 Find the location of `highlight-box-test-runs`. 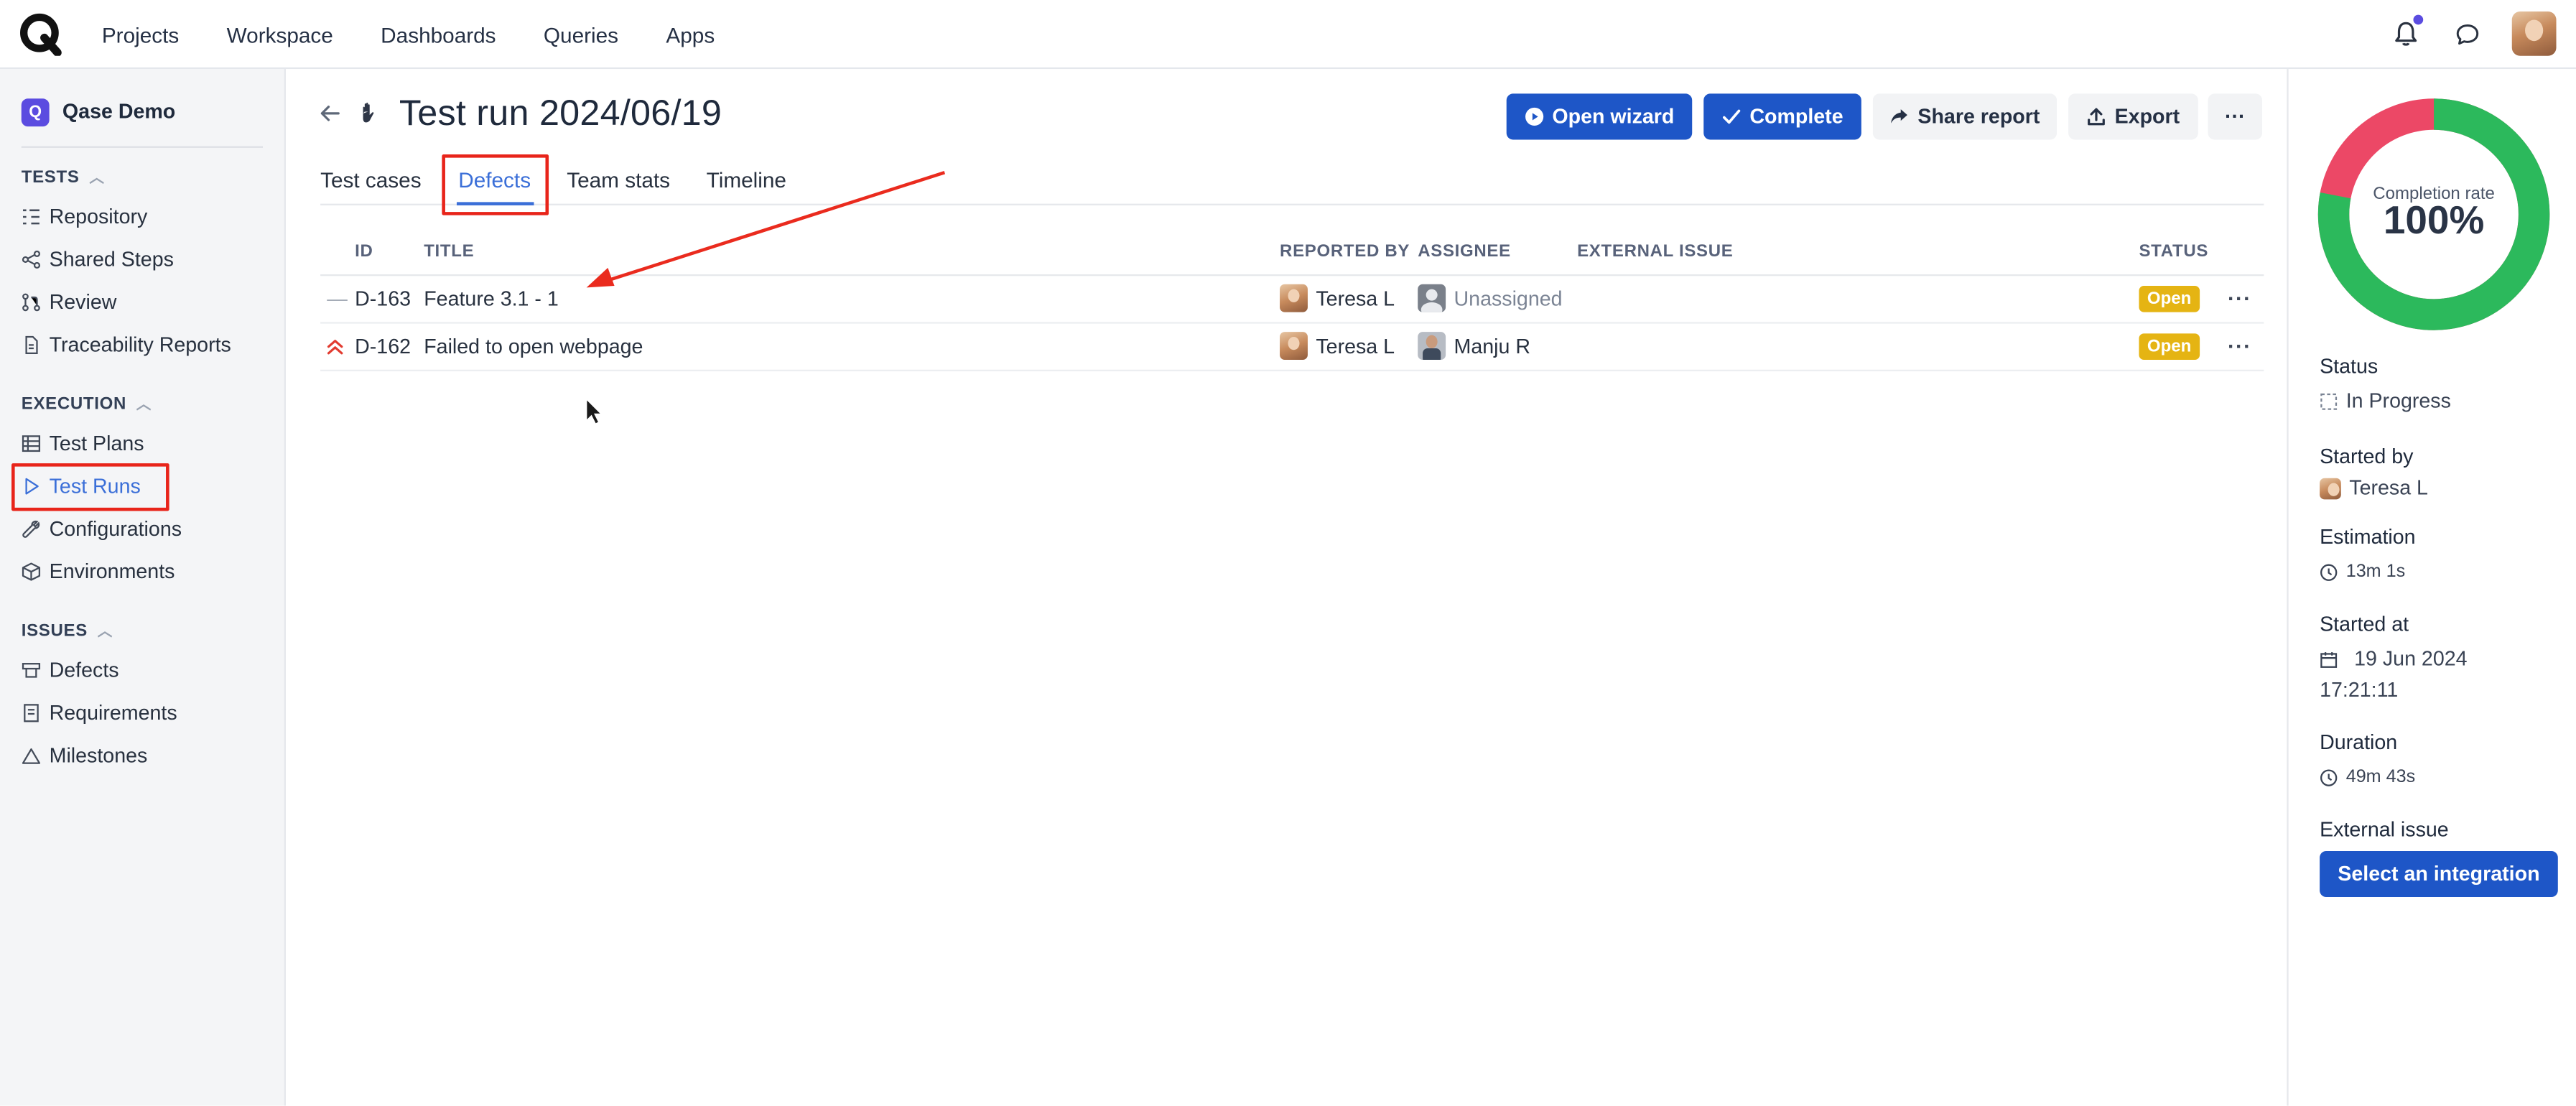

highlight-box-test-runs is located at coordinates (90, 487).